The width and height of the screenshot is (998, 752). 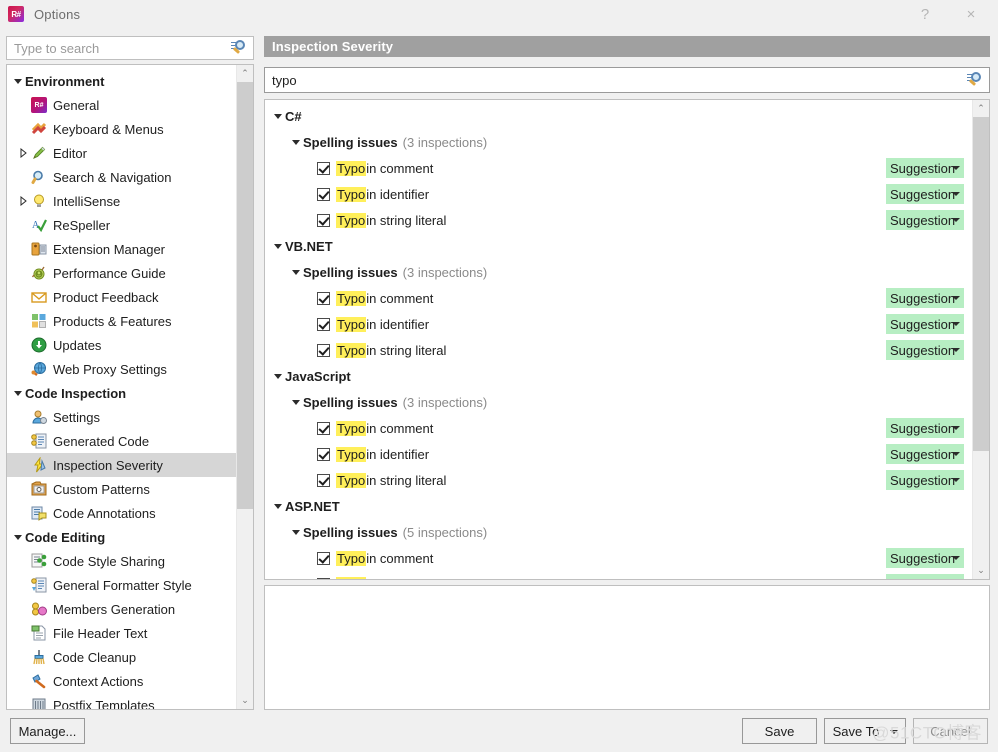 What do you see at coordinates (121, 393) in the screenshot?
I see `sidebar-group-code-inspection: Code Inspection` at bounding box center [121, 393].